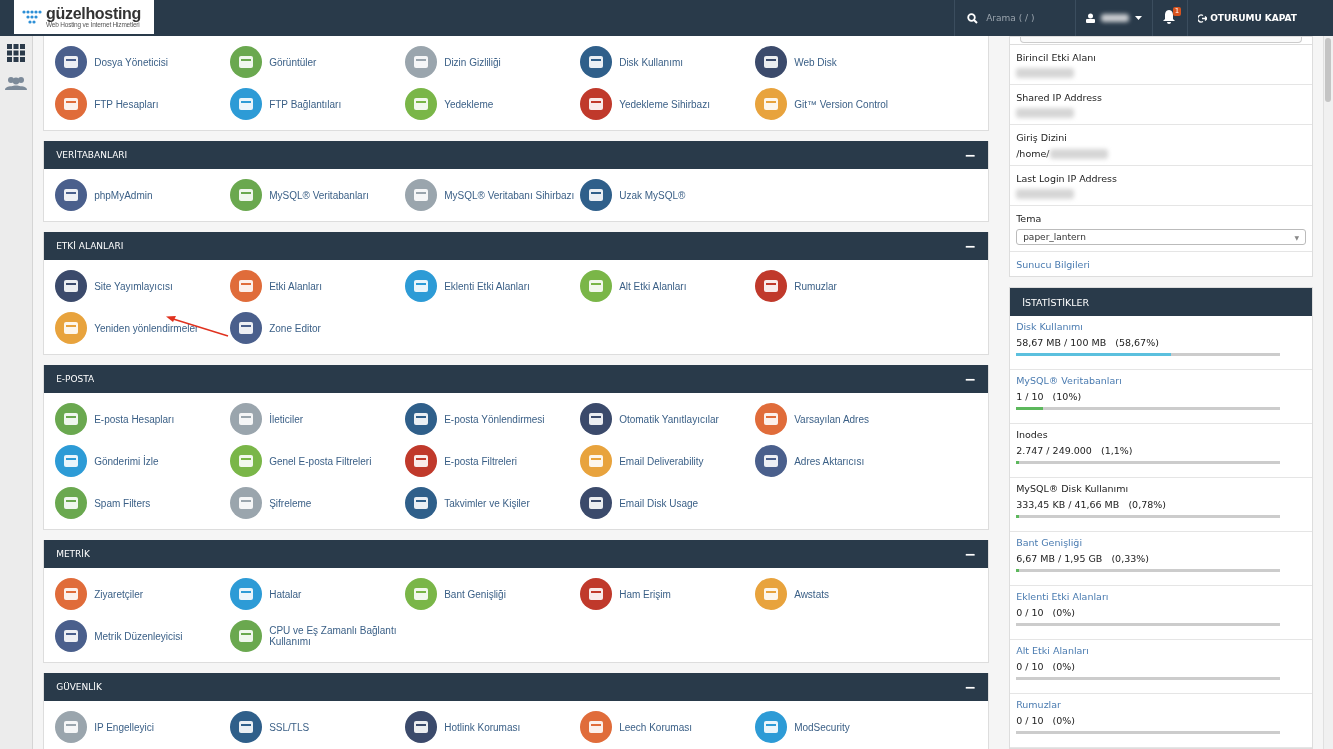 The image size is (1333, 749). I want to click on tool-link: SSL/TLS, so click(317, 727).